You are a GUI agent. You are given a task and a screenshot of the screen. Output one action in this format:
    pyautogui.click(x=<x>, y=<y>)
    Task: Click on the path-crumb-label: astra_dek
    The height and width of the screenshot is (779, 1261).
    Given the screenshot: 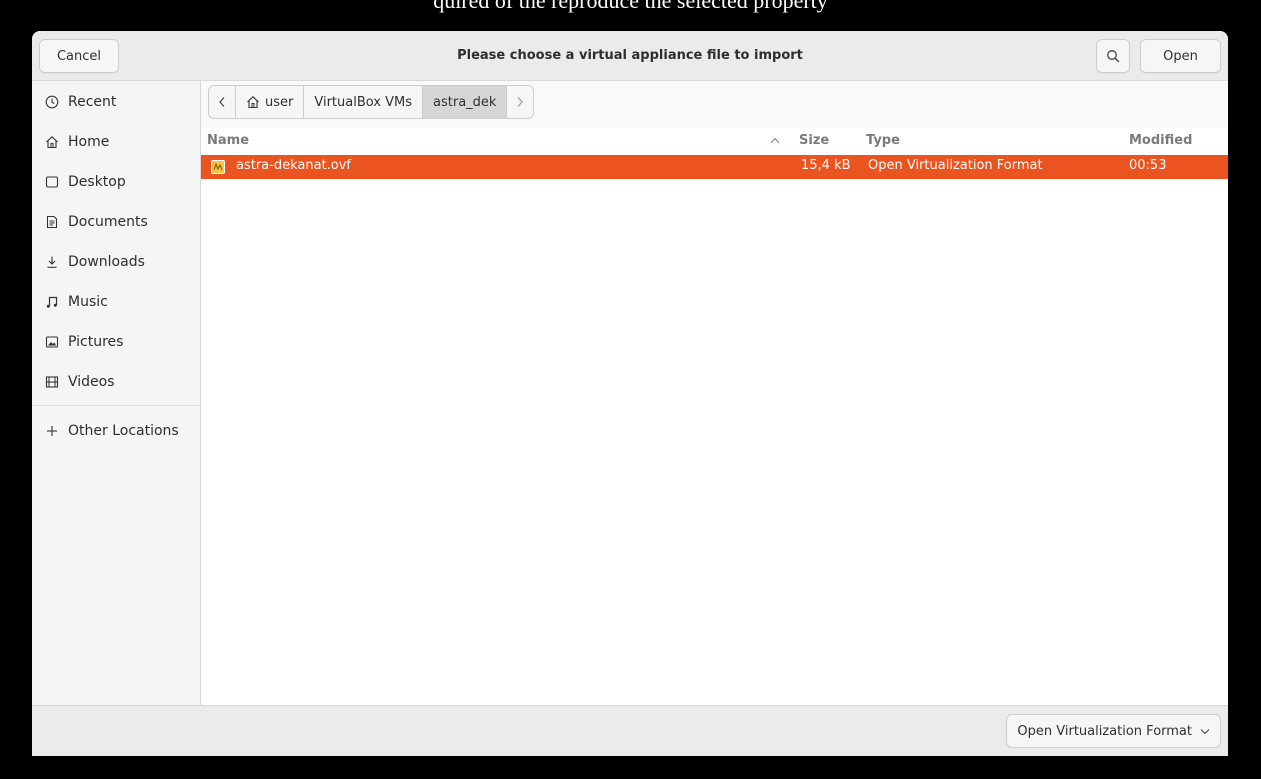 What is the action you would take?
    pyautogui.click(x=465, y=102)
    